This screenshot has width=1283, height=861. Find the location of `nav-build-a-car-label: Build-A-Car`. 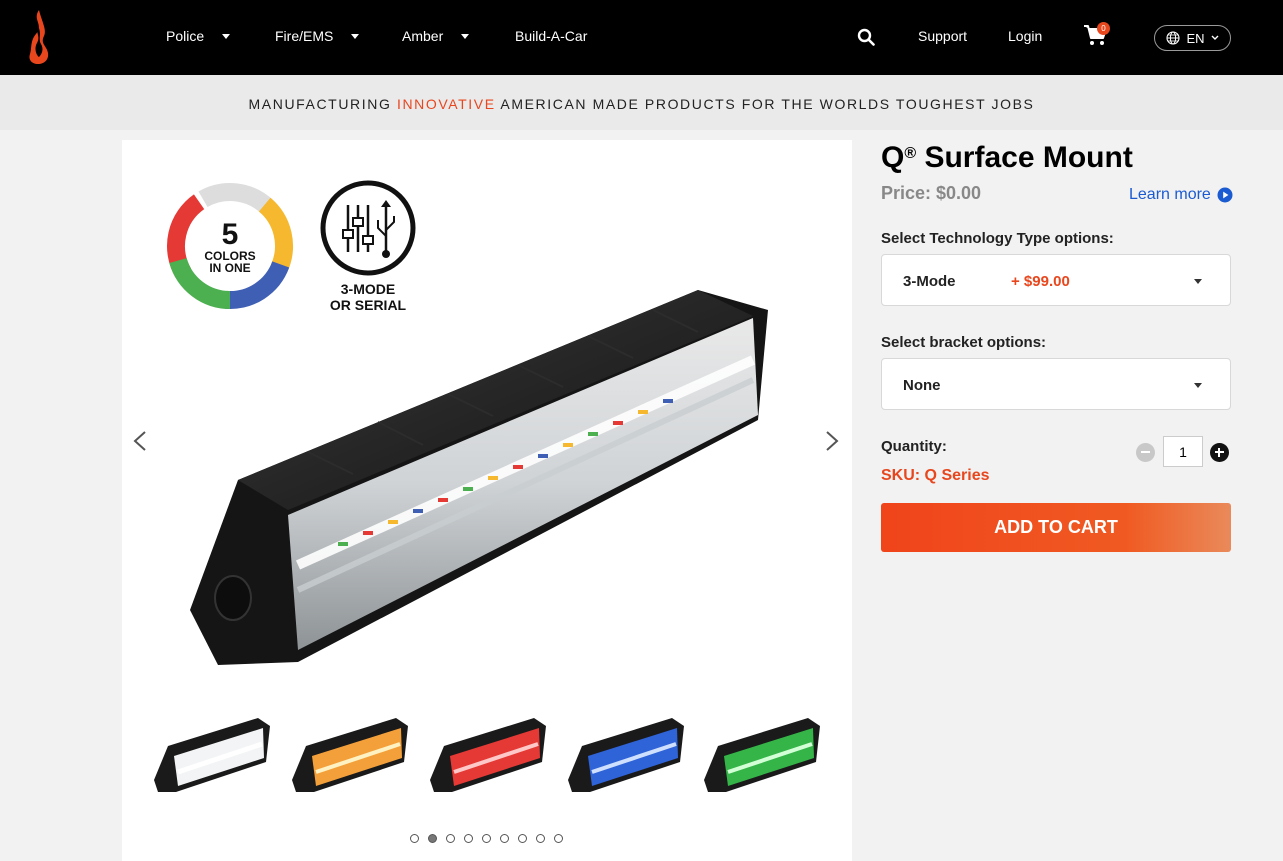

nav-build-a-car-label: Build-A-Car is located at coordinates (551, 36).